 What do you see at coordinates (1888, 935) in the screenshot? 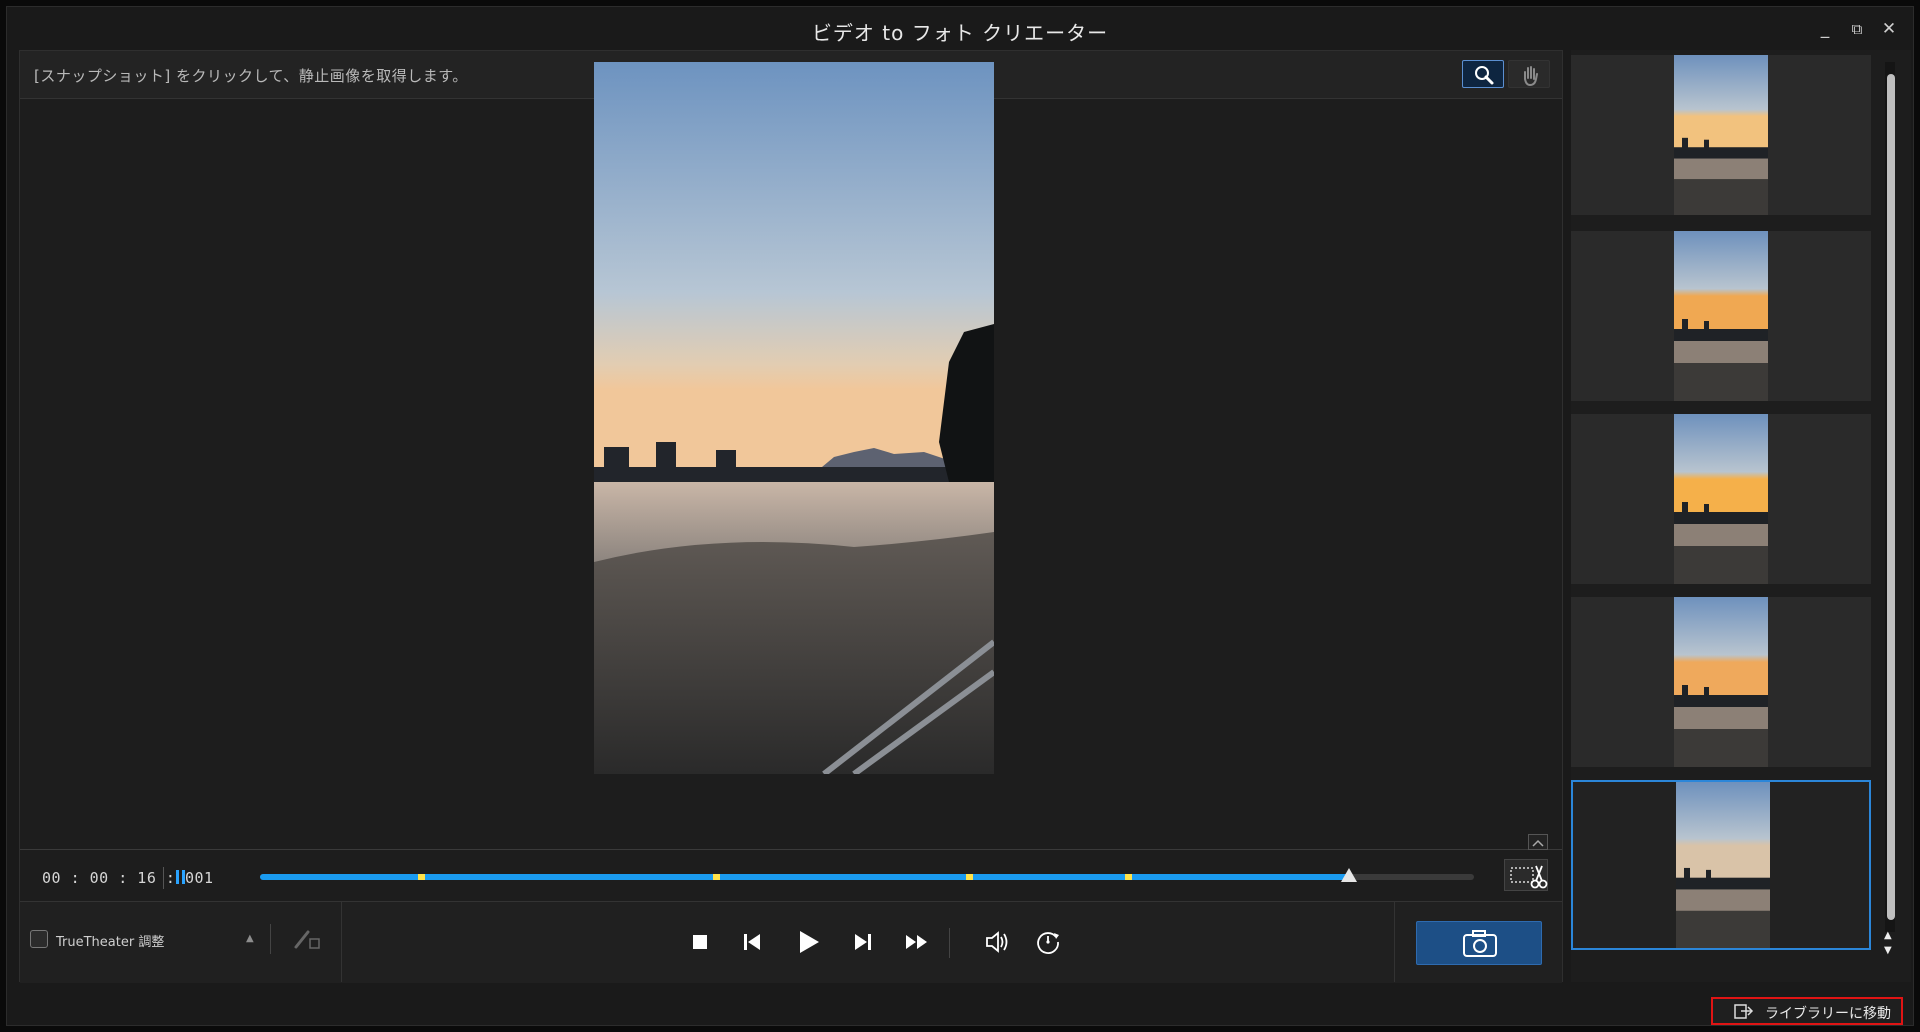
I see `scroll-up-arrow-icon: ▲` at bounding box center [1888, 935].